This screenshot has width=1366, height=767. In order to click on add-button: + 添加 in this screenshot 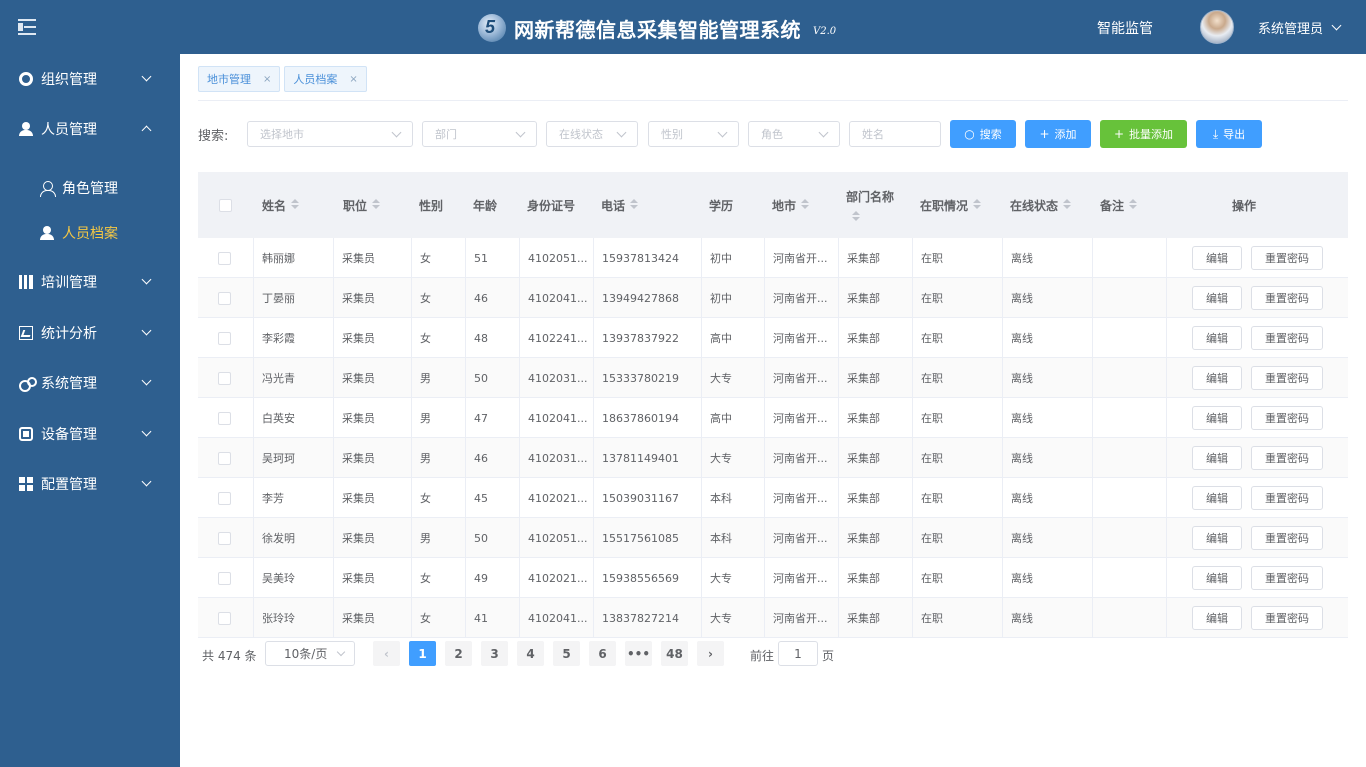, I will do `click(1058, 134)`.